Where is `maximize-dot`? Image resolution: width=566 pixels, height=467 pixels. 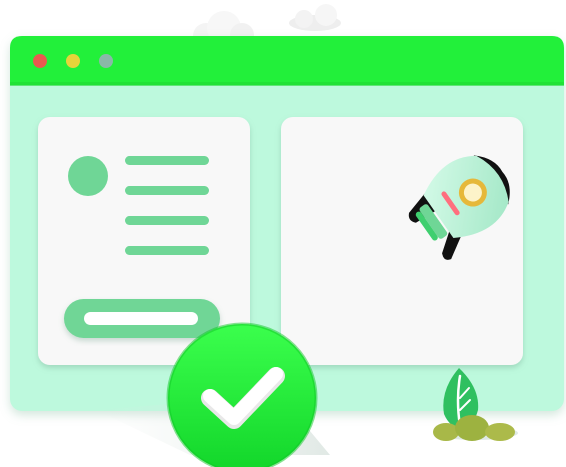 maximize-dot is located at coordinates (106, 61).